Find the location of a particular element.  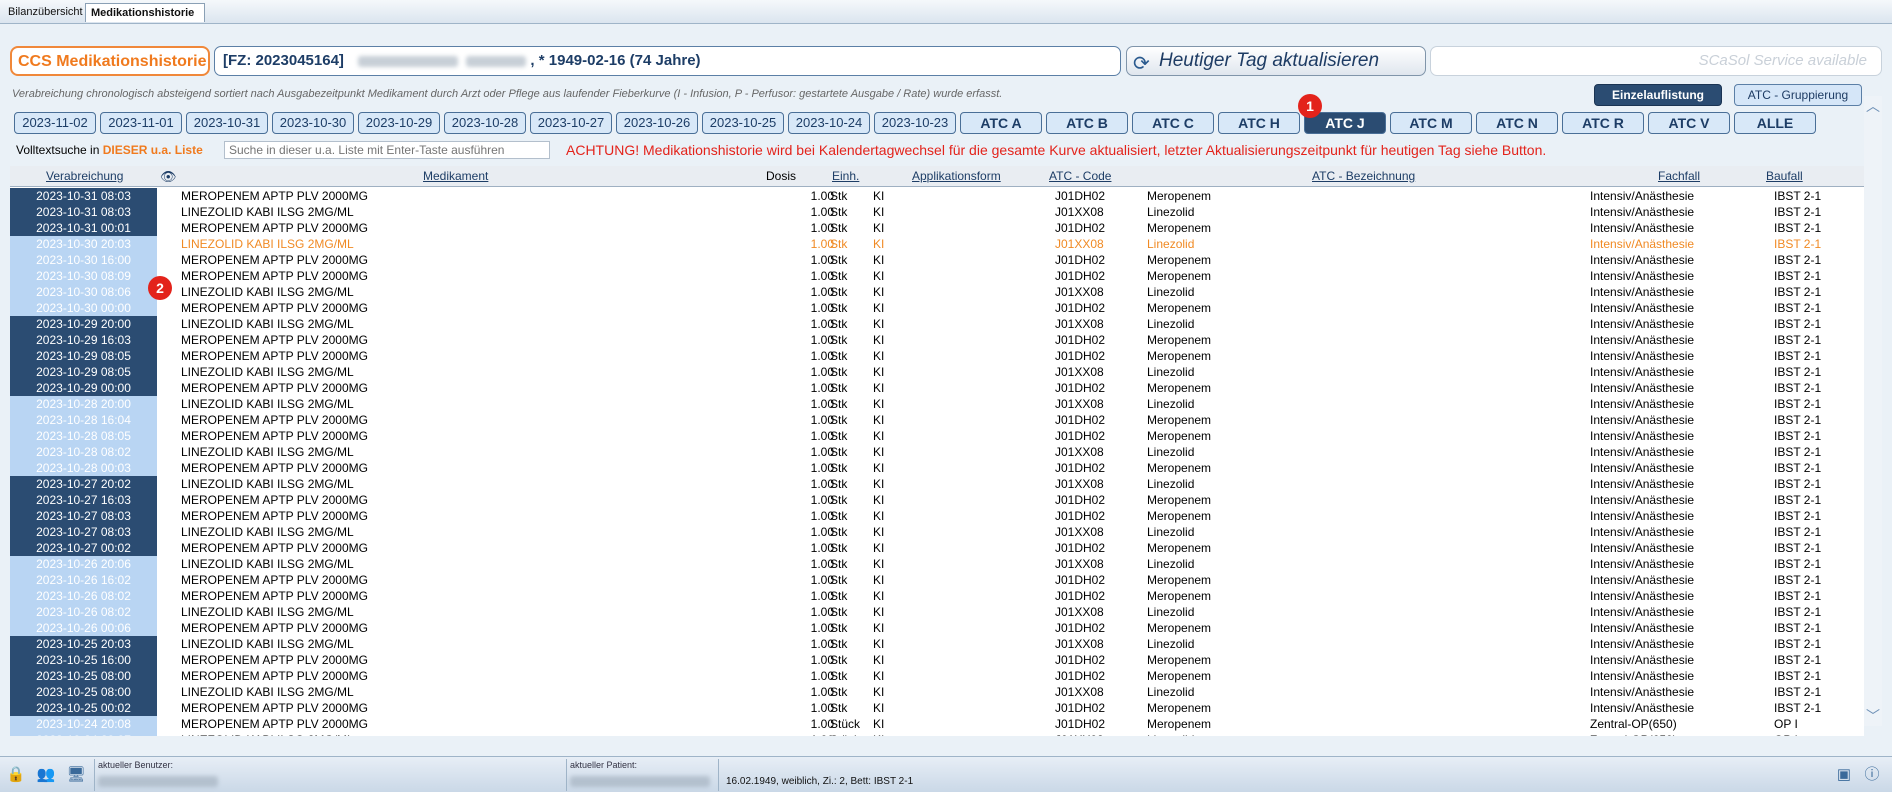

tab-bilanzuebersicht: Bilanzübersicht is located at coordinates (44, 12).